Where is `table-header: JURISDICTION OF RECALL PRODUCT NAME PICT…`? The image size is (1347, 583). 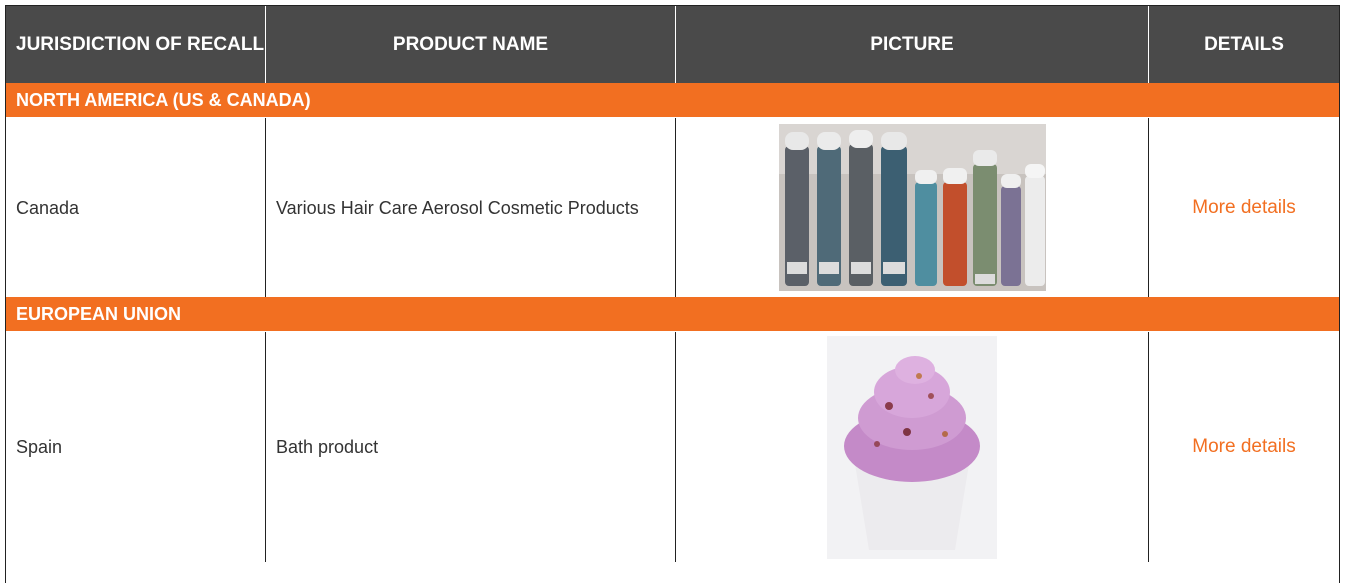 table-header: JURISDICTION OF RECALL PRODUCT NAME PICT… is located at coordinates (672, 44).